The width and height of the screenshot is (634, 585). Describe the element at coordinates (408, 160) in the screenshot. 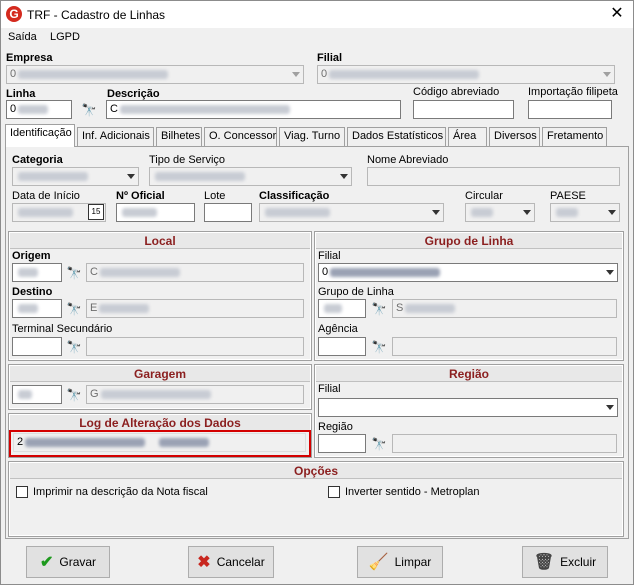

I see `nome-abreviado-label: Nome Abreviado` at that location.